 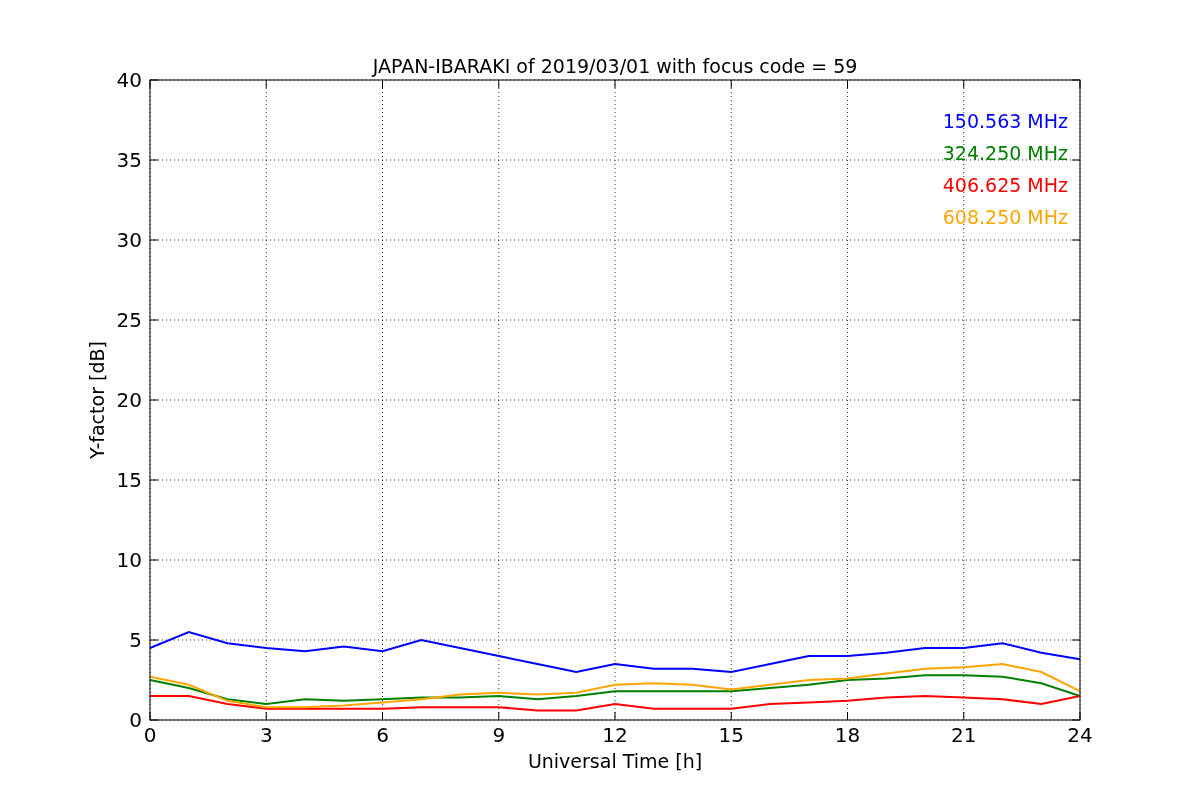 I want to click on y-tick-label: 20, so click(x=129, y=400).